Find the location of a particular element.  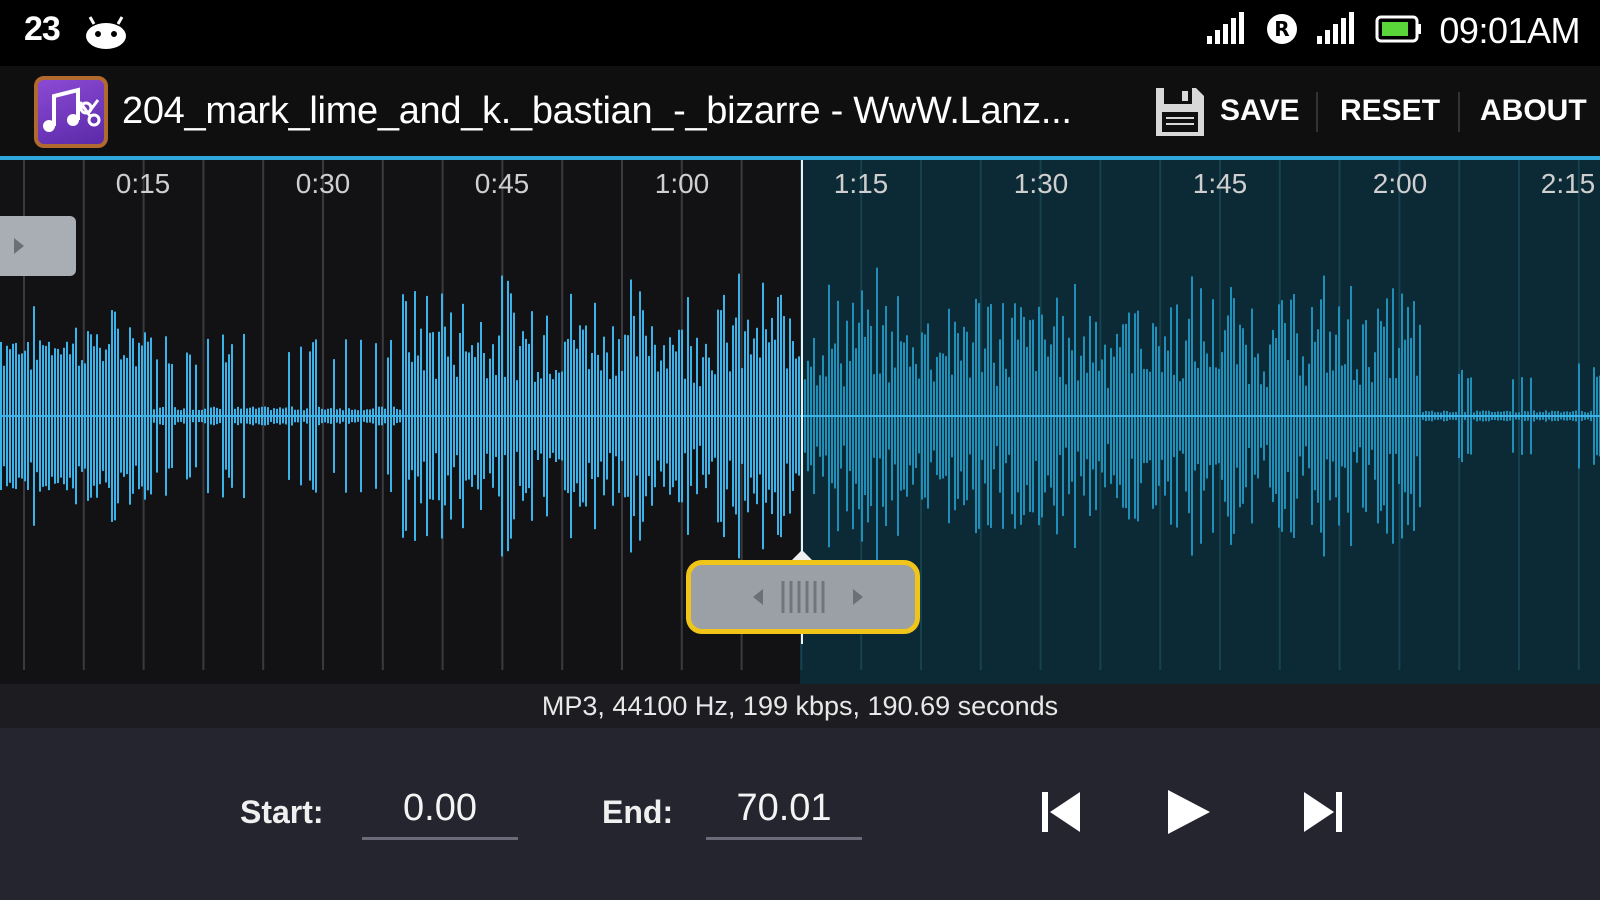

save-label: SAVE is located at coordinates (1260, 110).